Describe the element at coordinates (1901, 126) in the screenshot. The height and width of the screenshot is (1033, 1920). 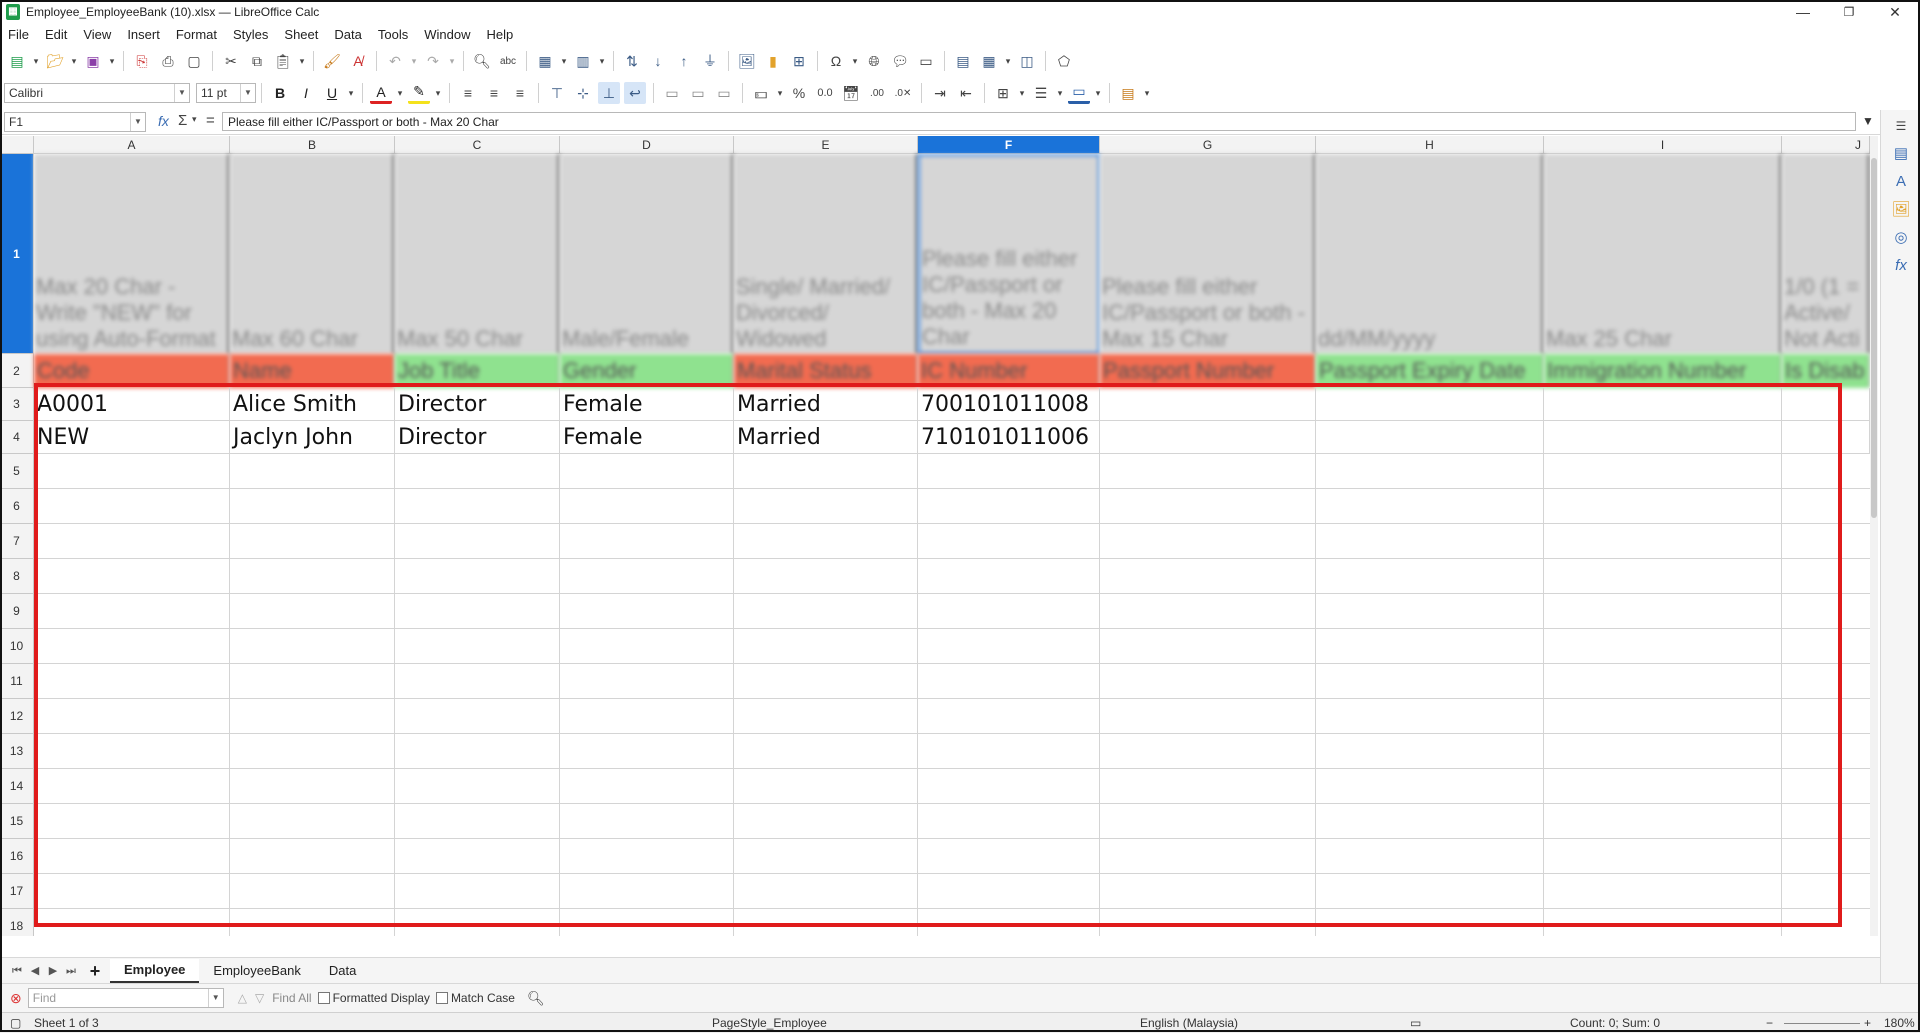
I see `sidebar-menu-icon: ☰` at that location.